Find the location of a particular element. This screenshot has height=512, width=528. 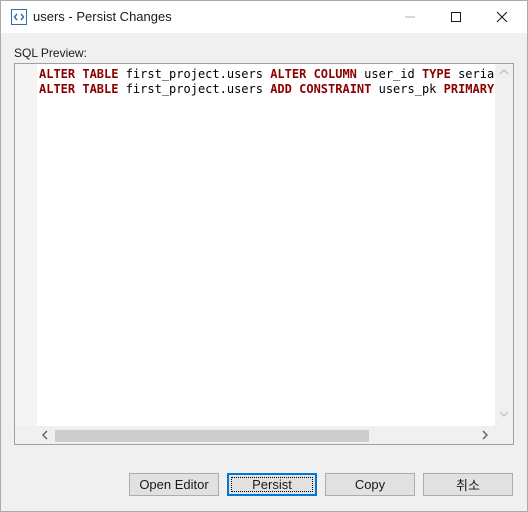

open-editor-label: Open Editor is located at coordinates (174, 484).